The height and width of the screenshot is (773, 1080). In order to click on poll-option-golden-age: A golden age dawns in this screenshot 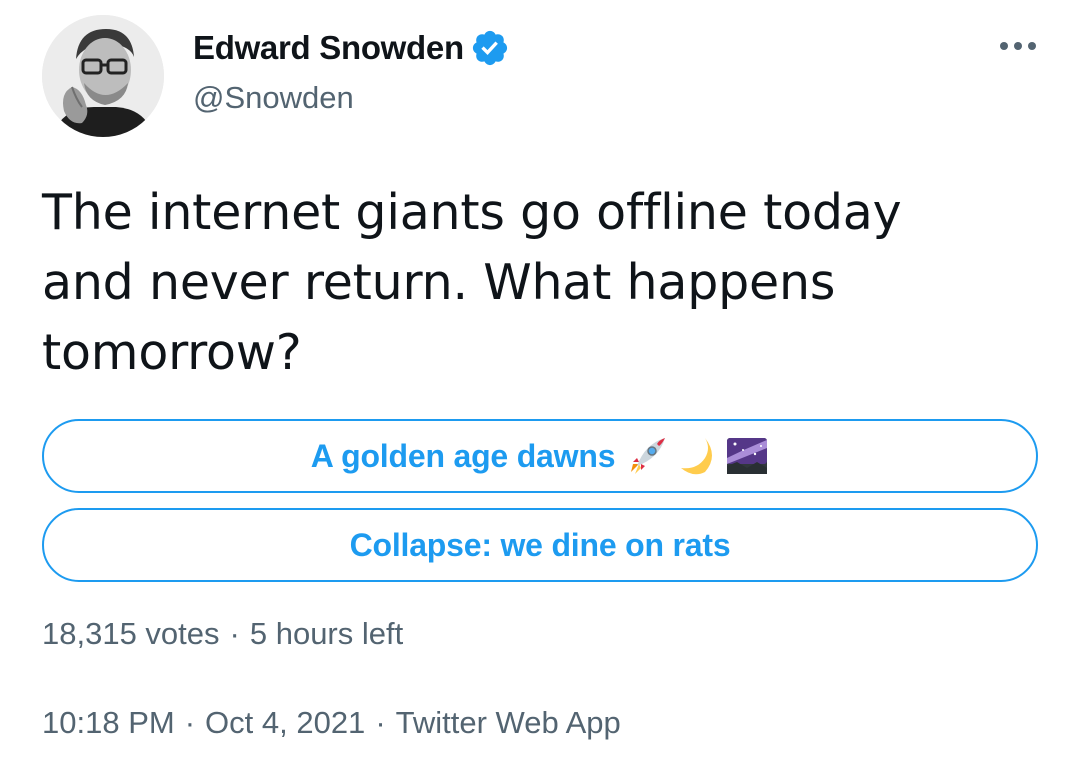, I will do `click(540, 456)`.